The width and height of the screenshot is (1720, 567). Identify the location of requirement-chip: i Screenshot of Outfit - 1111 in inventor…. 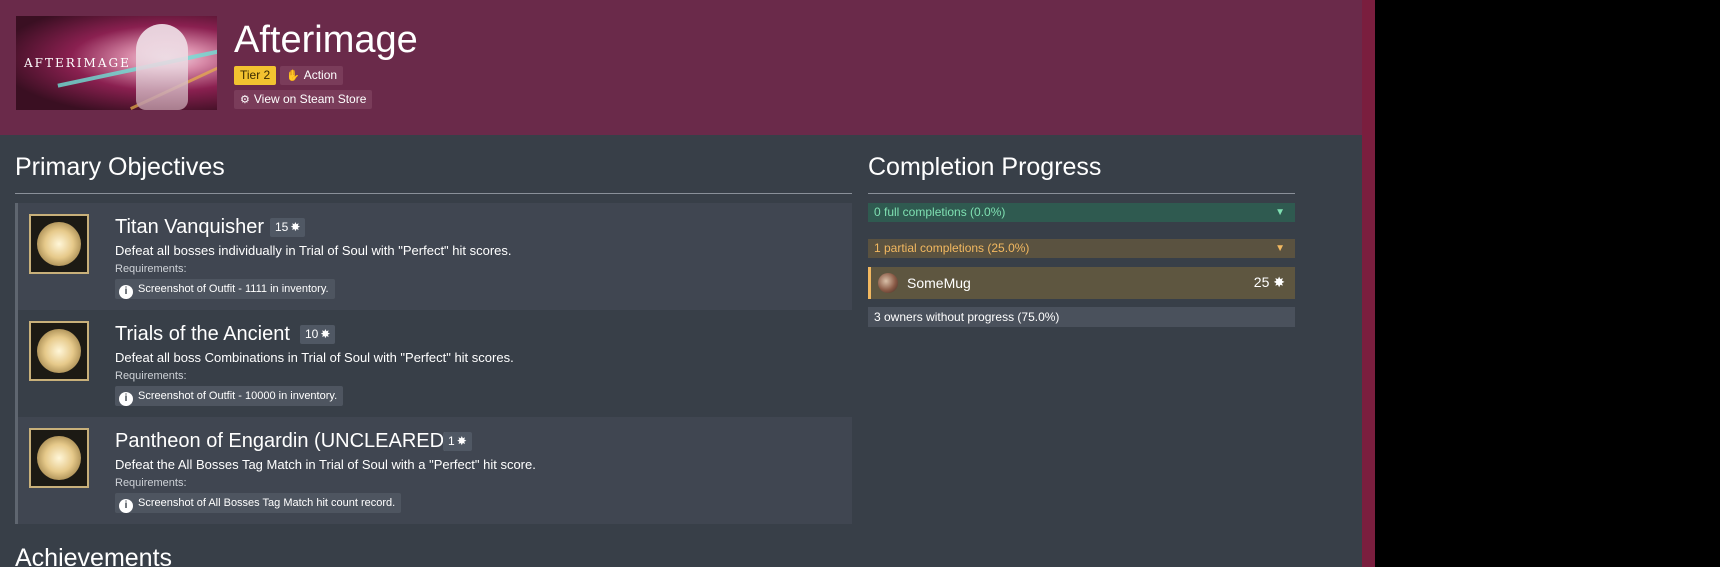
(225, 289).